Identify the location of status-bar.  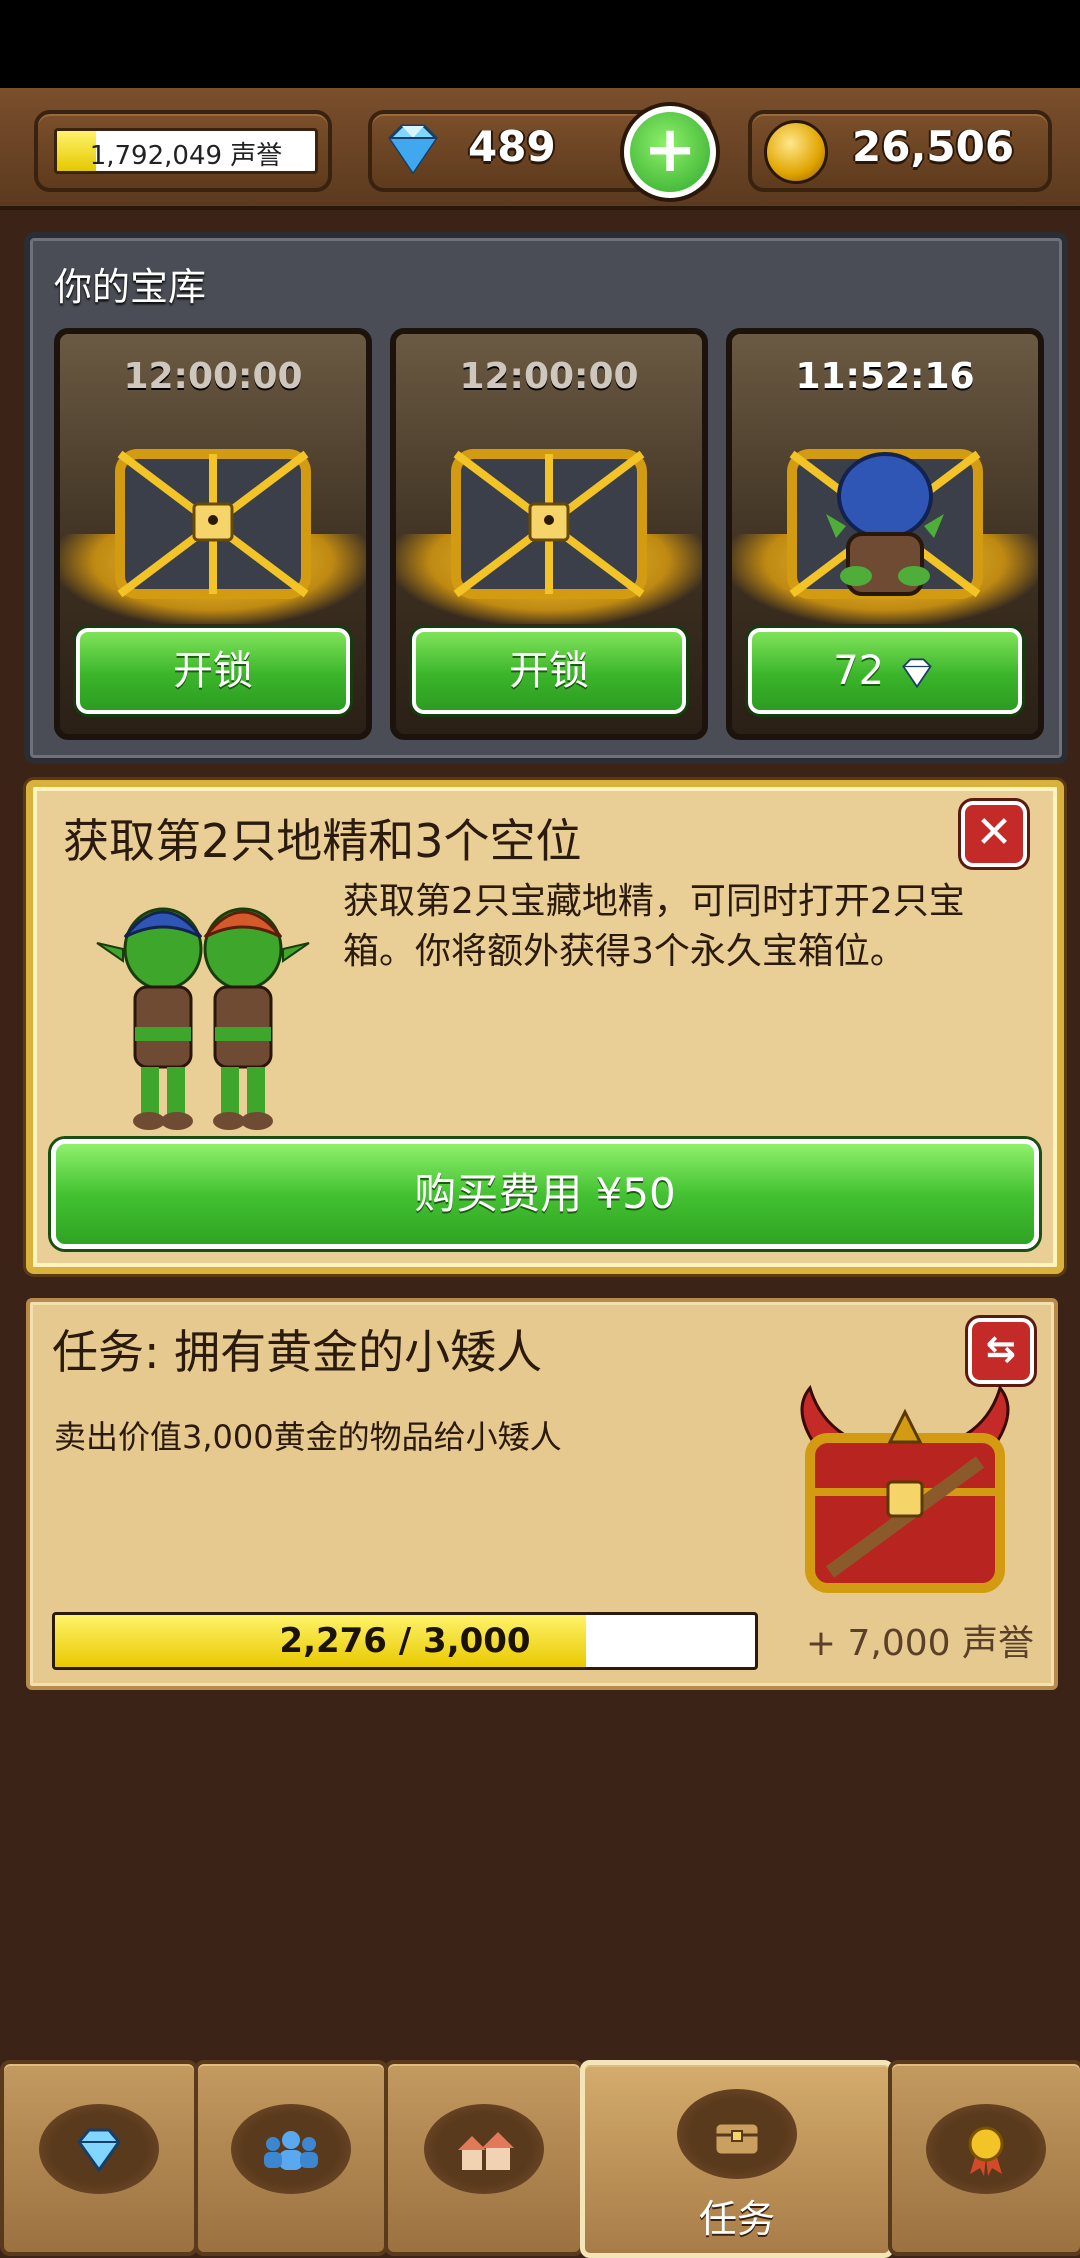
(540, 44).